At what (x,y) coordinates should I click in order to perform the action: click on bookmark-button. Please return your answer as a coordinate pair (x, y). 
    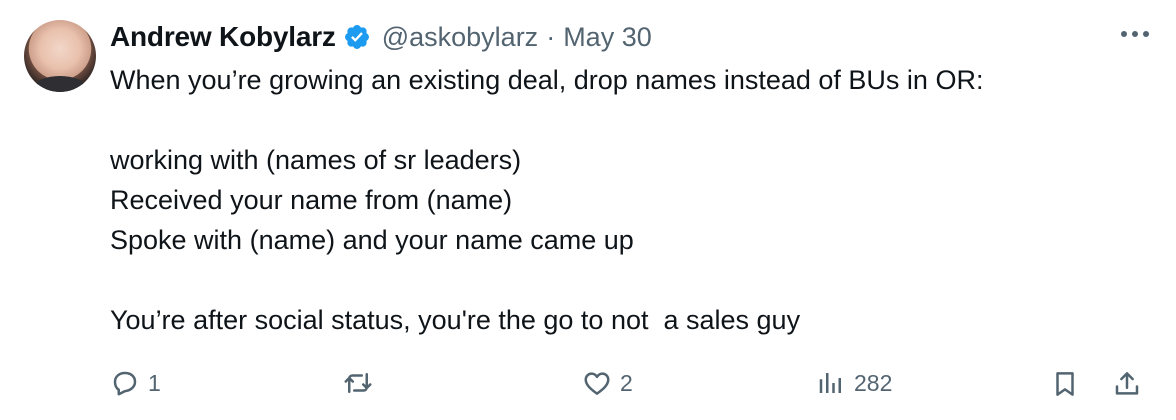
    Looking at the image, I should click on (1065, 384).